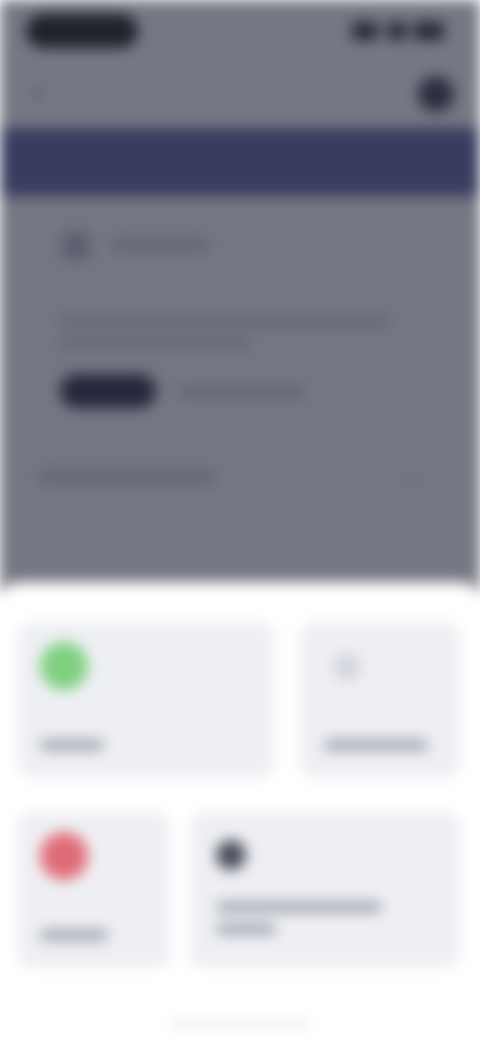 Image resolution: width=480 pixels, height=1040 pixels. I want to click on gear-icon, so click(231, 855).